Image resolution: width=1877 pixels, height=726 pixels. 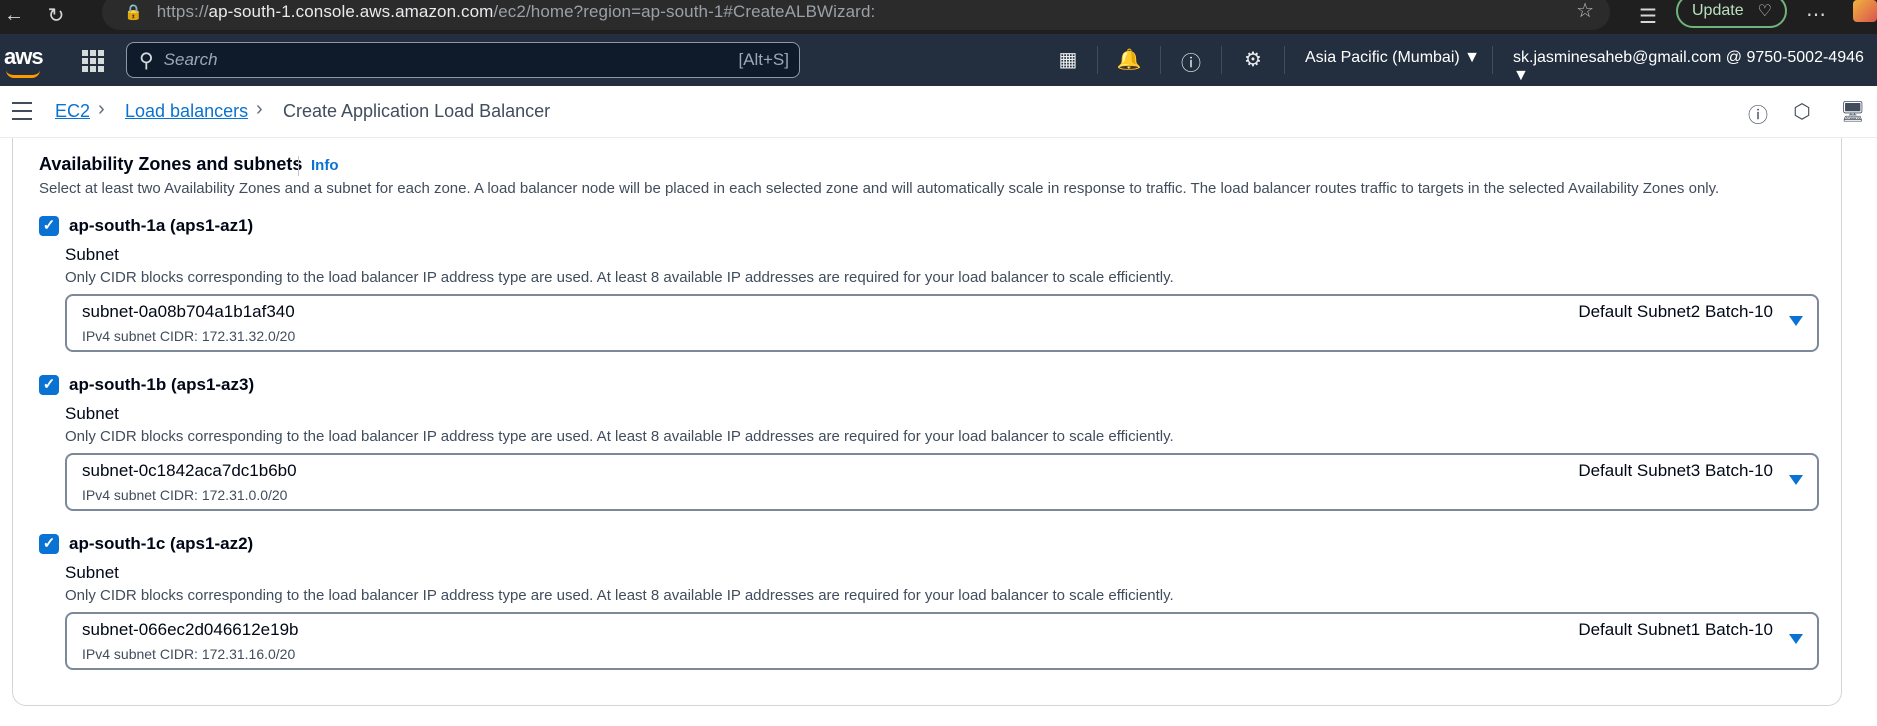 I want to click on more-menu-icon: ⋯, so click(x=1816, y=14).